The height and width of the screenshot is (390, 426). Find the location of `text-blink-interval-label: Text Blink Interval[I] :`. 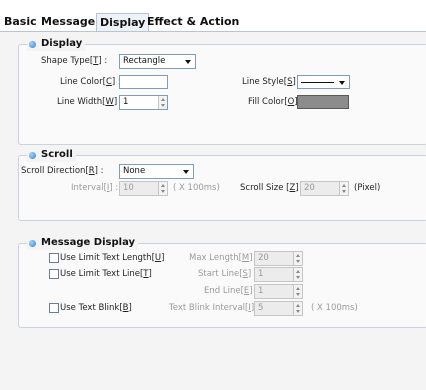

text-blink-interval-label: Text Blink Interval[I] : is located at coordinates (214, 308).